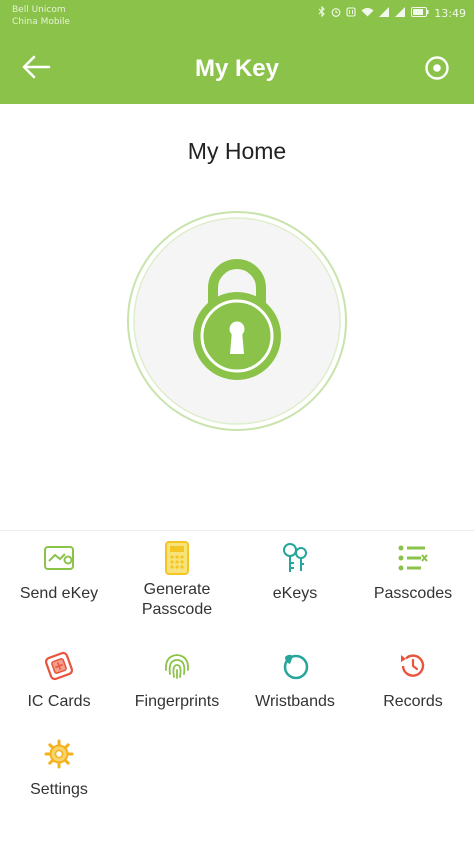  Describe the element at coordinates (295, 666) in the screenshot. I see `wristband-icon` at that location.